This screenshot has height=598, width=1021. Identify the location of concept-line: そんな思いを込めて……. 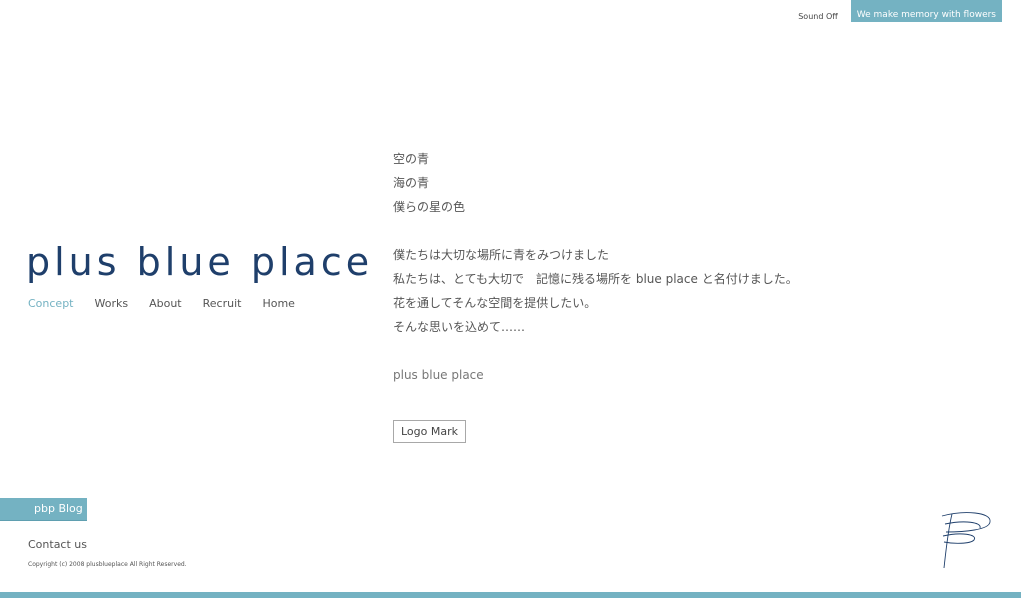
(459, 327).